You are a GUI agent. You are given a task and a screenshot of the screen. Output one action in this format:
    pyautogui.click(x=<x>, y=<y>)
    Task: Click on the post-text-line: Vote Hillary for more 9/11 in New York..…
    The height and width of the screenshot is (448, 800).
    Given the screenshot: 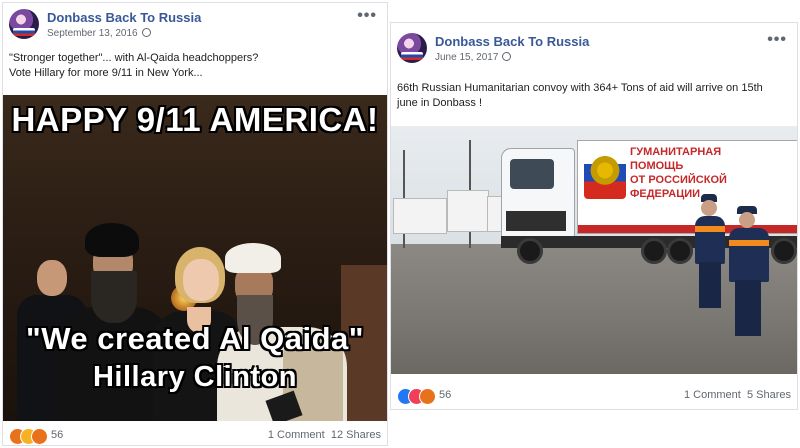 What is the action you would take?
    pyautogui.click(x=106, y=73)
    